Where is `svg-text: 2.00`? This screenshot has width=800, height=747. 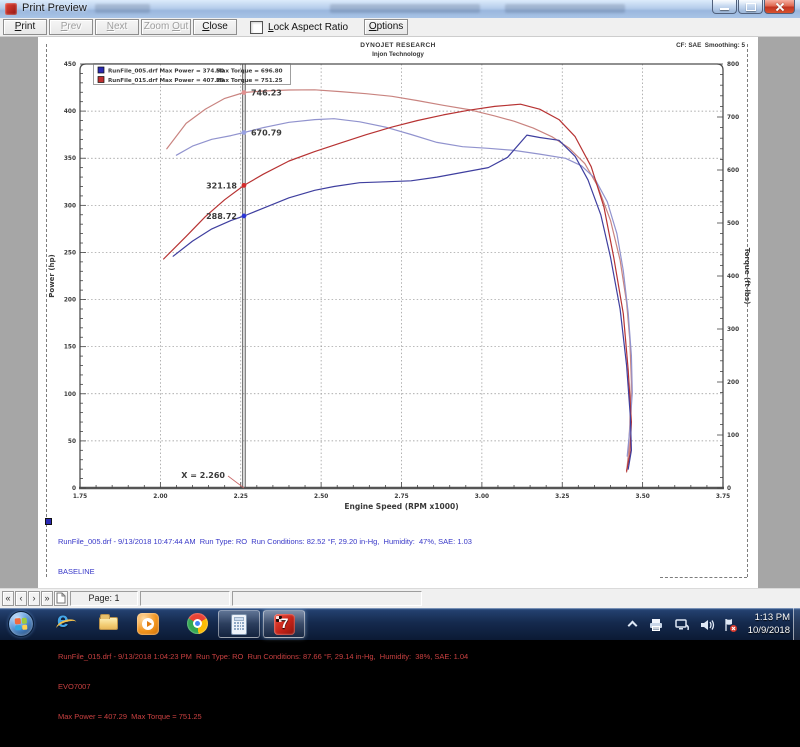 svg-text: 2.00 is located at coordinates (160, 497).